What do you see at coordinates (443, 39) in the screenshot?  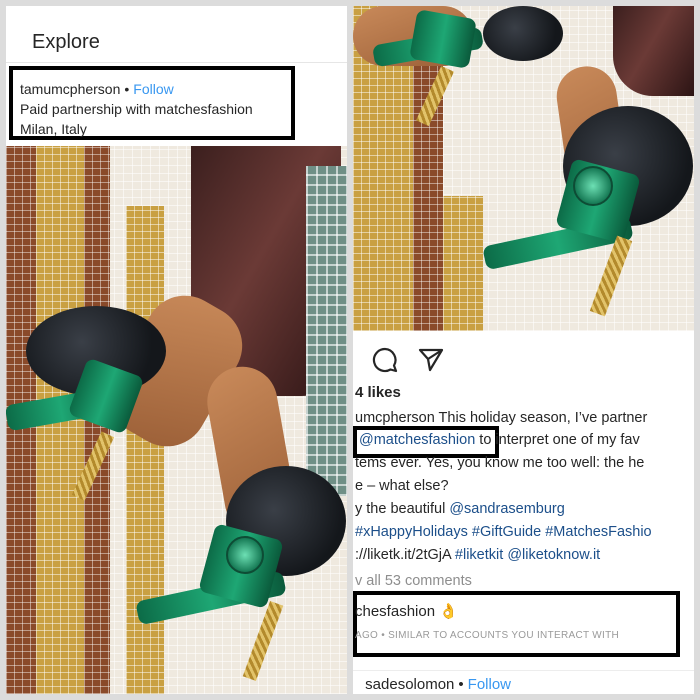 I see `green-strap` at bounding box center [443, 39].